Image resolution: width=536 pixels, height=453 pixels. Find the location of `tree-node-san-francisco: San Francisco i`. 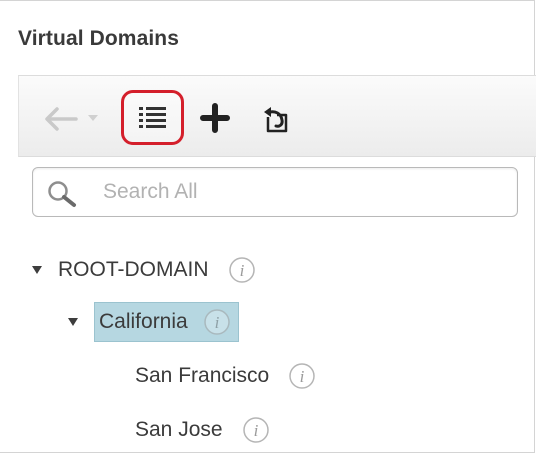

tree-node-san-francisco: San Francisco i is located at coordinates (226, 376).